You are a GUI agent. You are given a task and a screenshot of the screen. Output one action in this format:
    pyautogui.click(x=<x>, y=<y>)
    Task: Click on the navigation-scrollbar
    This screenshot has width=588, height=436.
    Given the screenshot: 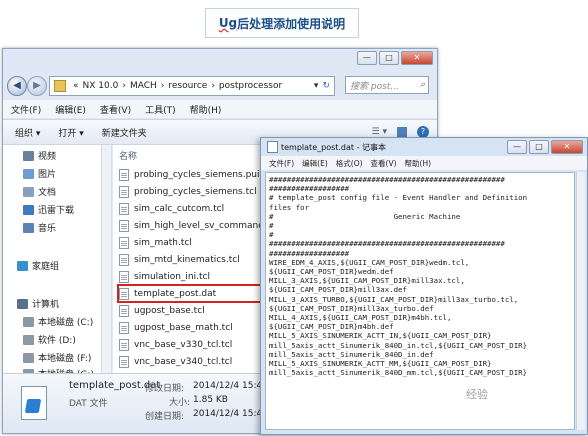 What is the action you would take?
    pyautogui.click(x=106, y=259)
    